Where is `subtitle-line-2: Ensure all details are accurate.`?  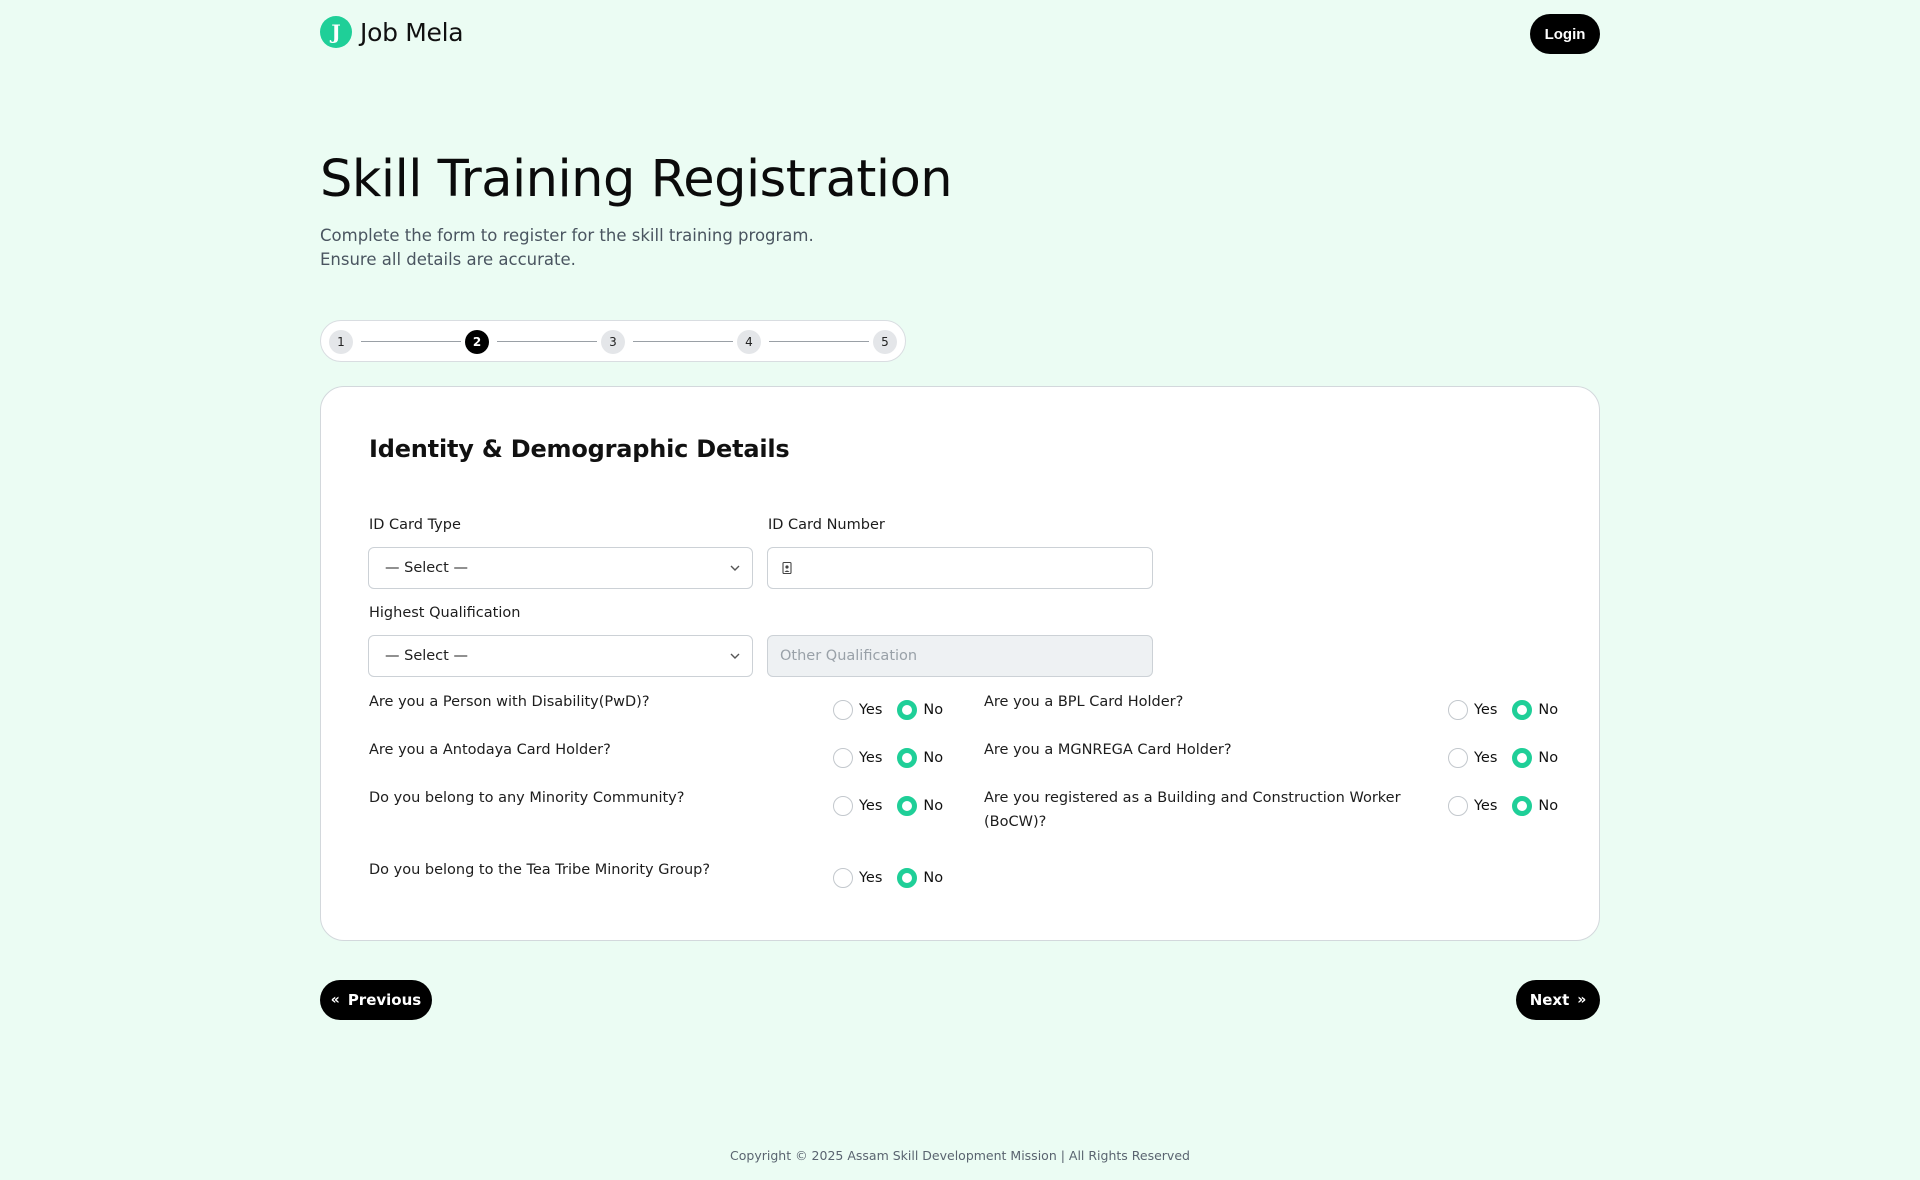 subtitle-line-2: Ensure all details are accurate. is located at coordinates (448, 259).